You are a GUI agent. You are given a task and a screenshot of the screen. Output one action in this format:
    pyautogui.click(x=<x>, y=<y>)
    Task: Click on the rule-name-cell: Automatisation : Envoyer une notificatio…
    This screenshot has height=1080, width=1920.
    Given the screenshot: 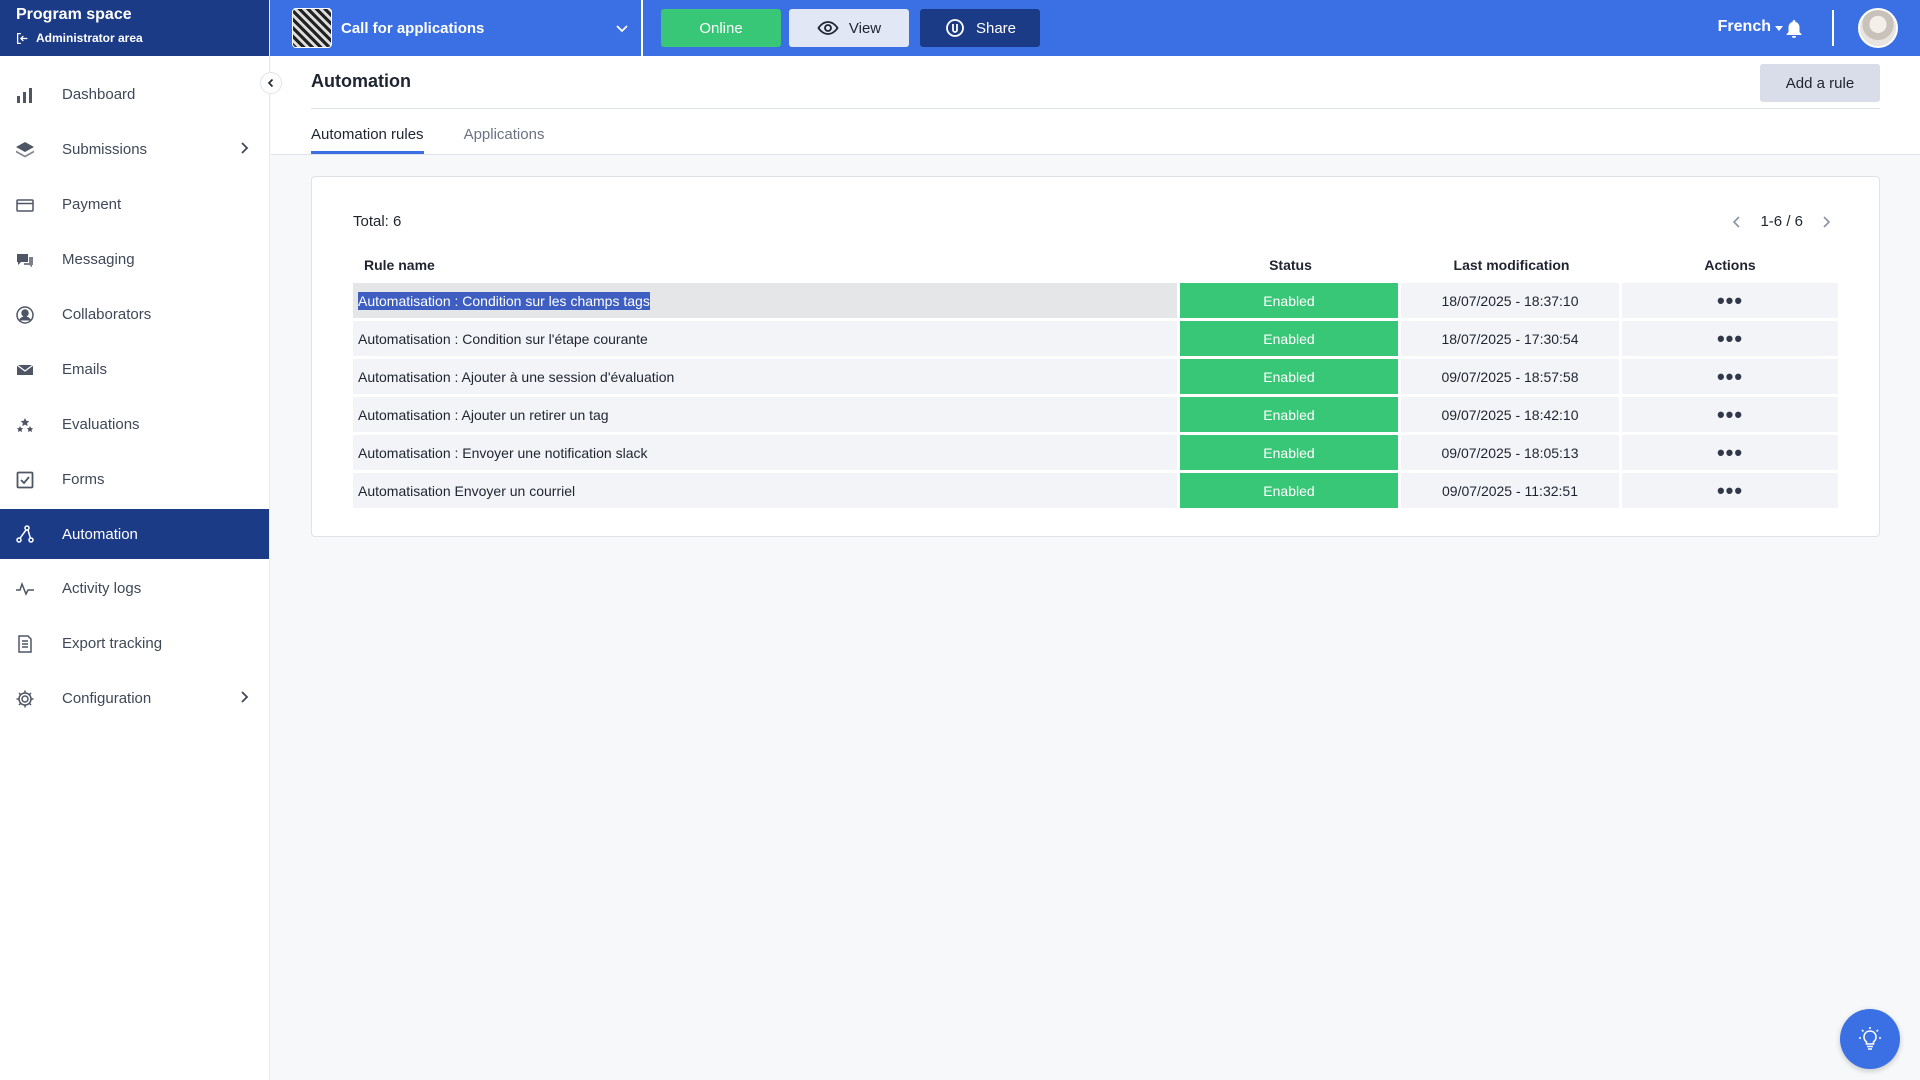 What is the action you would take?
    pyautogui.click(x=766, y=452)
    